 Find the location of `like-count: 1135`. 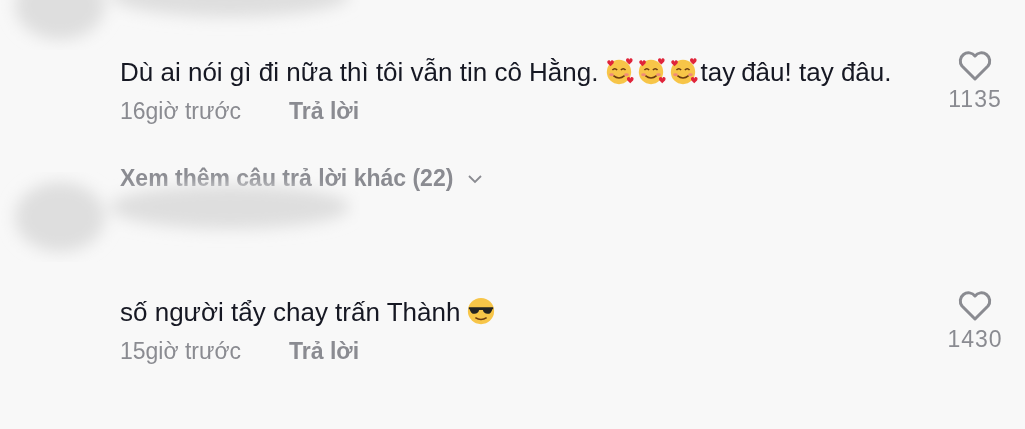

like-count: 1135 is located at coordinates (975, 99).